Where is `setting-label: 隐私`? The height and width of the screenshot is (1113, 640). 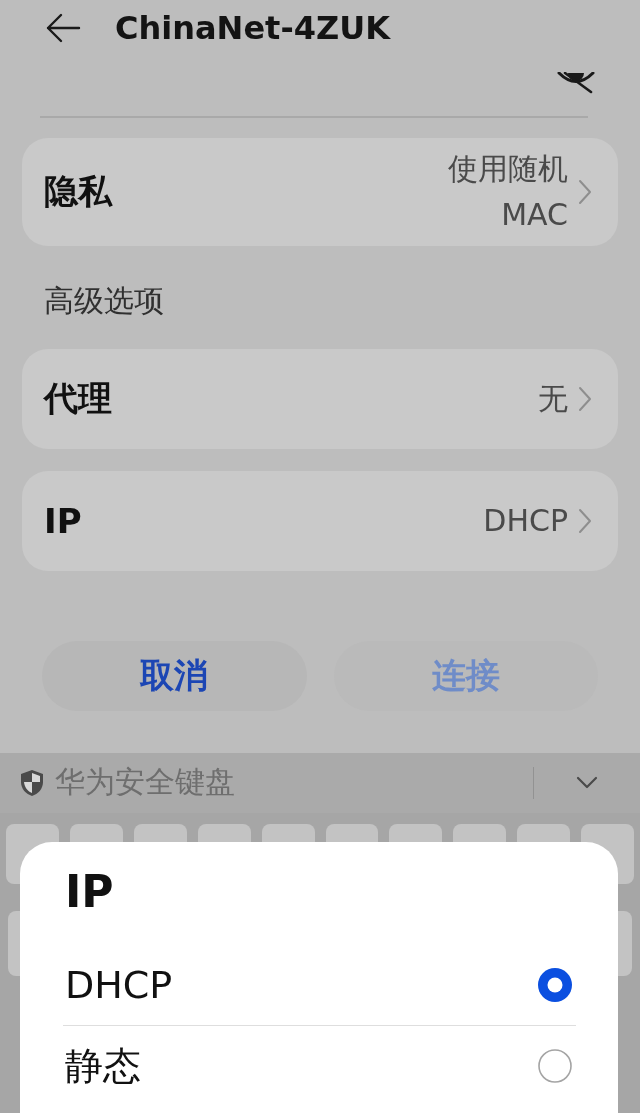
setting-label: 隐私 is located at coordinates (79, 191).